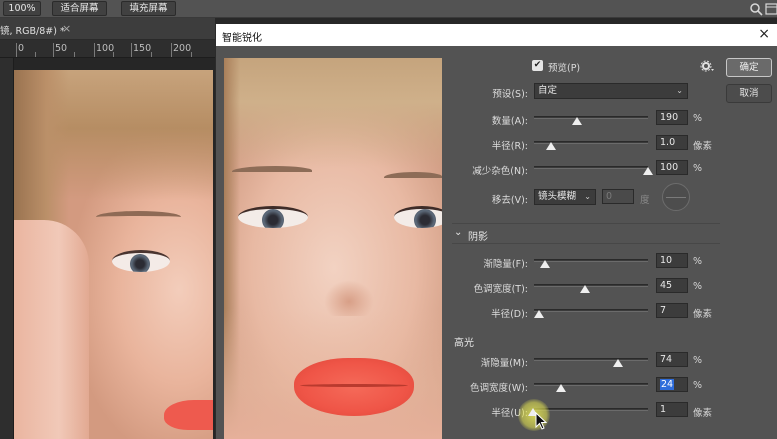 The height and width of the screenshot is (439, 777). Describe the element at coordinates (464, 343) in the screenshot. I see `highlights-section-title: 高光` at that location.